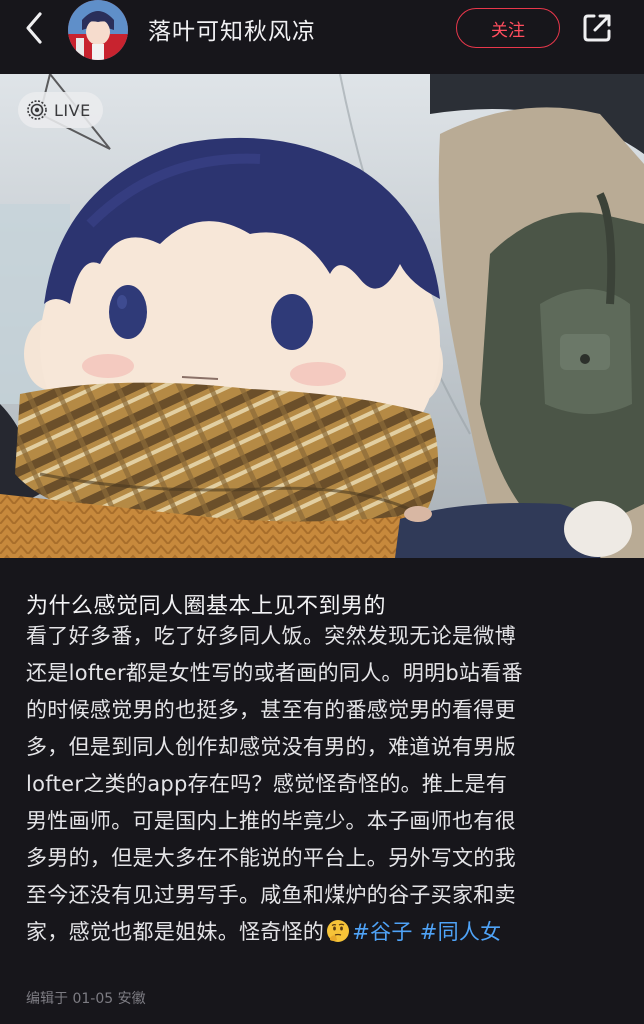  What do you see at coordinates (37, 110) in the screenshot?
I see `live-photo-icon` at bounding box center [37, 110].